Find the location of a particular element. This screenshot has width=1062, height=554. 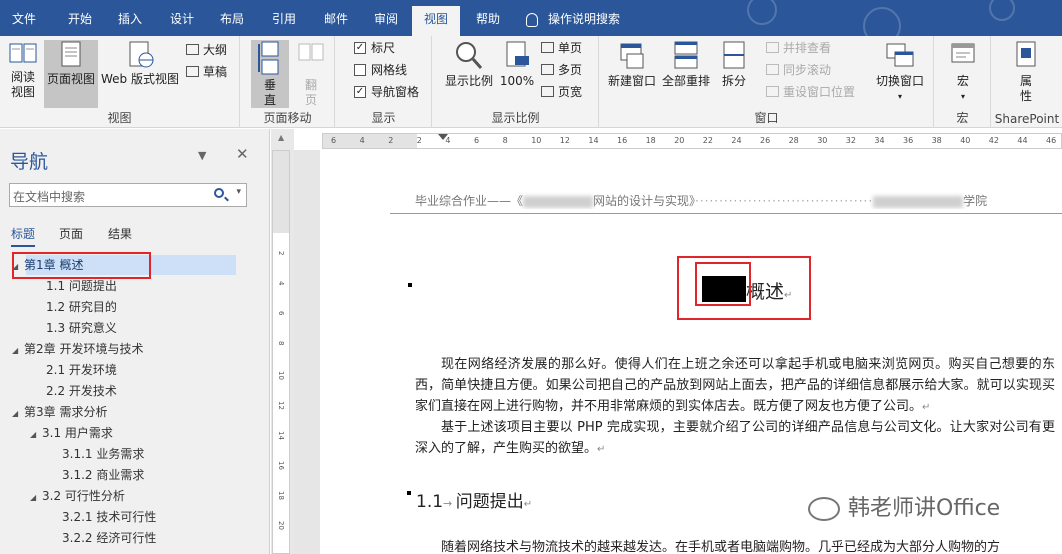

switch-window-button: 切换窗口 ▾ is located at coordinates (900, 72).